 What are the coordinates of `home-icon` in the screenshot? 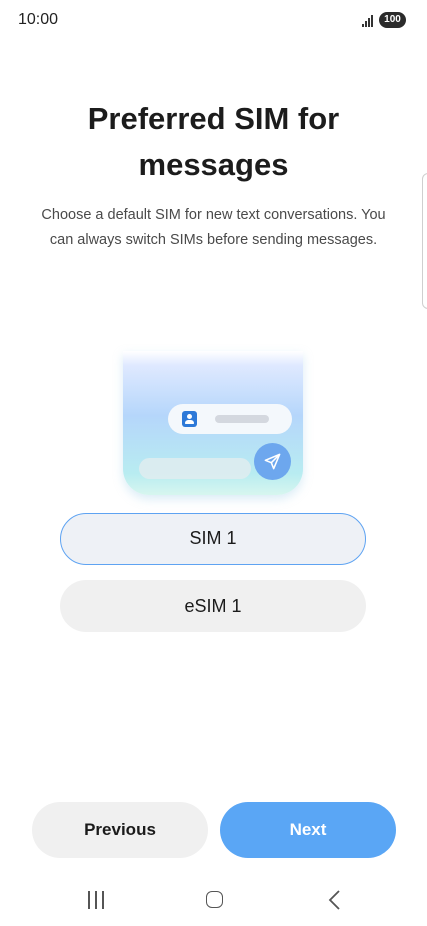 It's located at (214, 899).